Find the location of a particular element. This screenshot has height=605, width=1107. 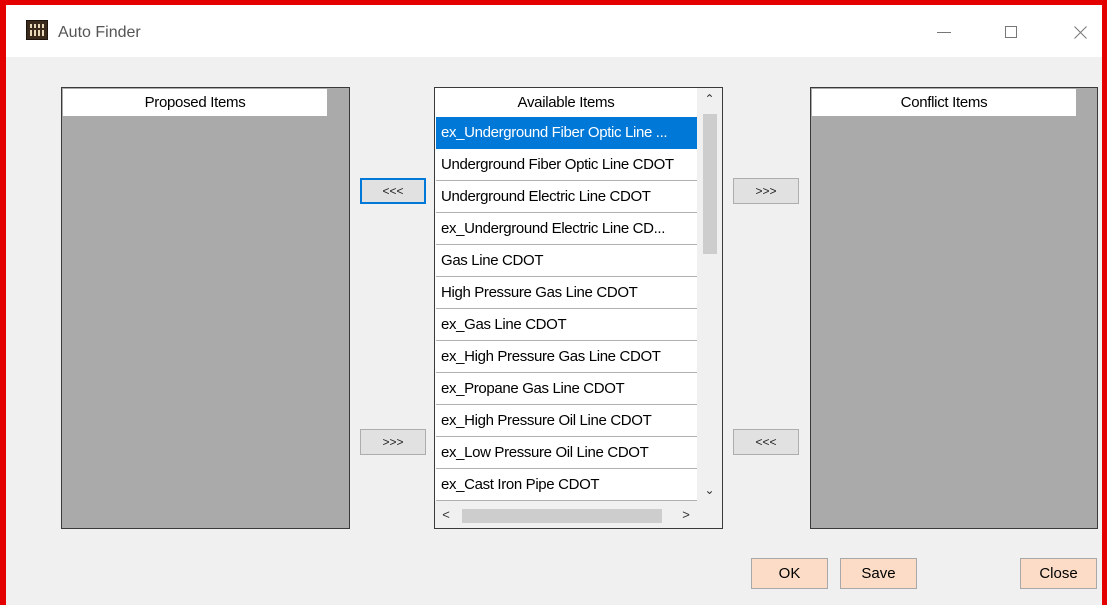

list-item: ex_High Pressure Oil Line CDOT is located at coordinates (566, 421).